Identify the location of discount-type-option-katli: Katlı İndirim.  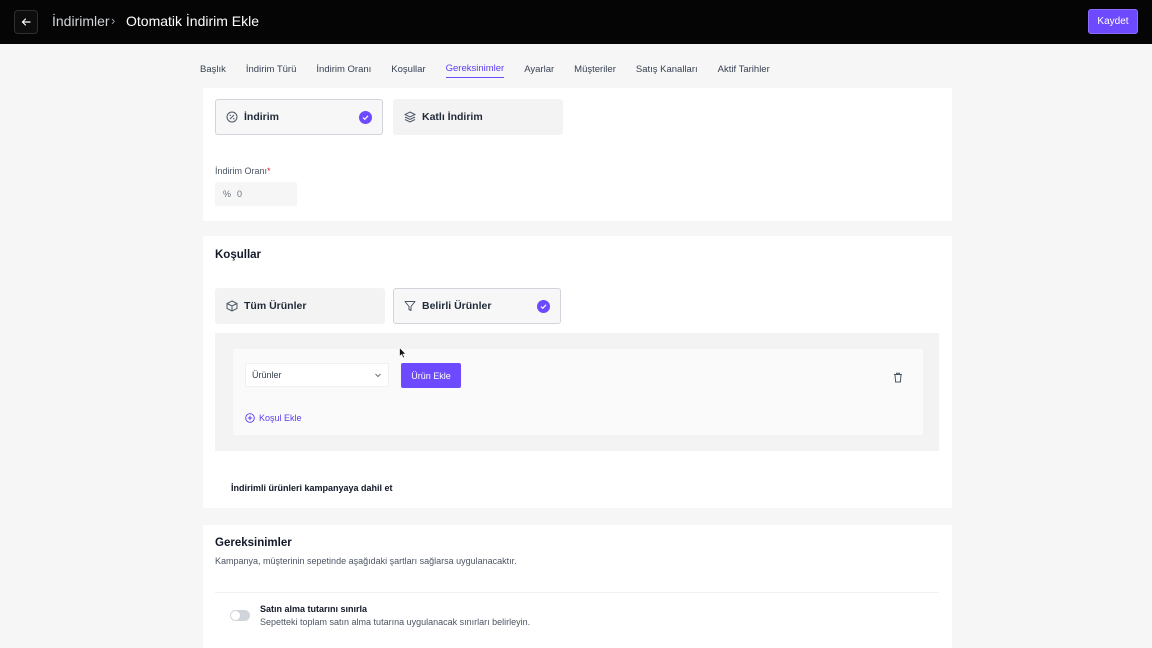
(478, 117).